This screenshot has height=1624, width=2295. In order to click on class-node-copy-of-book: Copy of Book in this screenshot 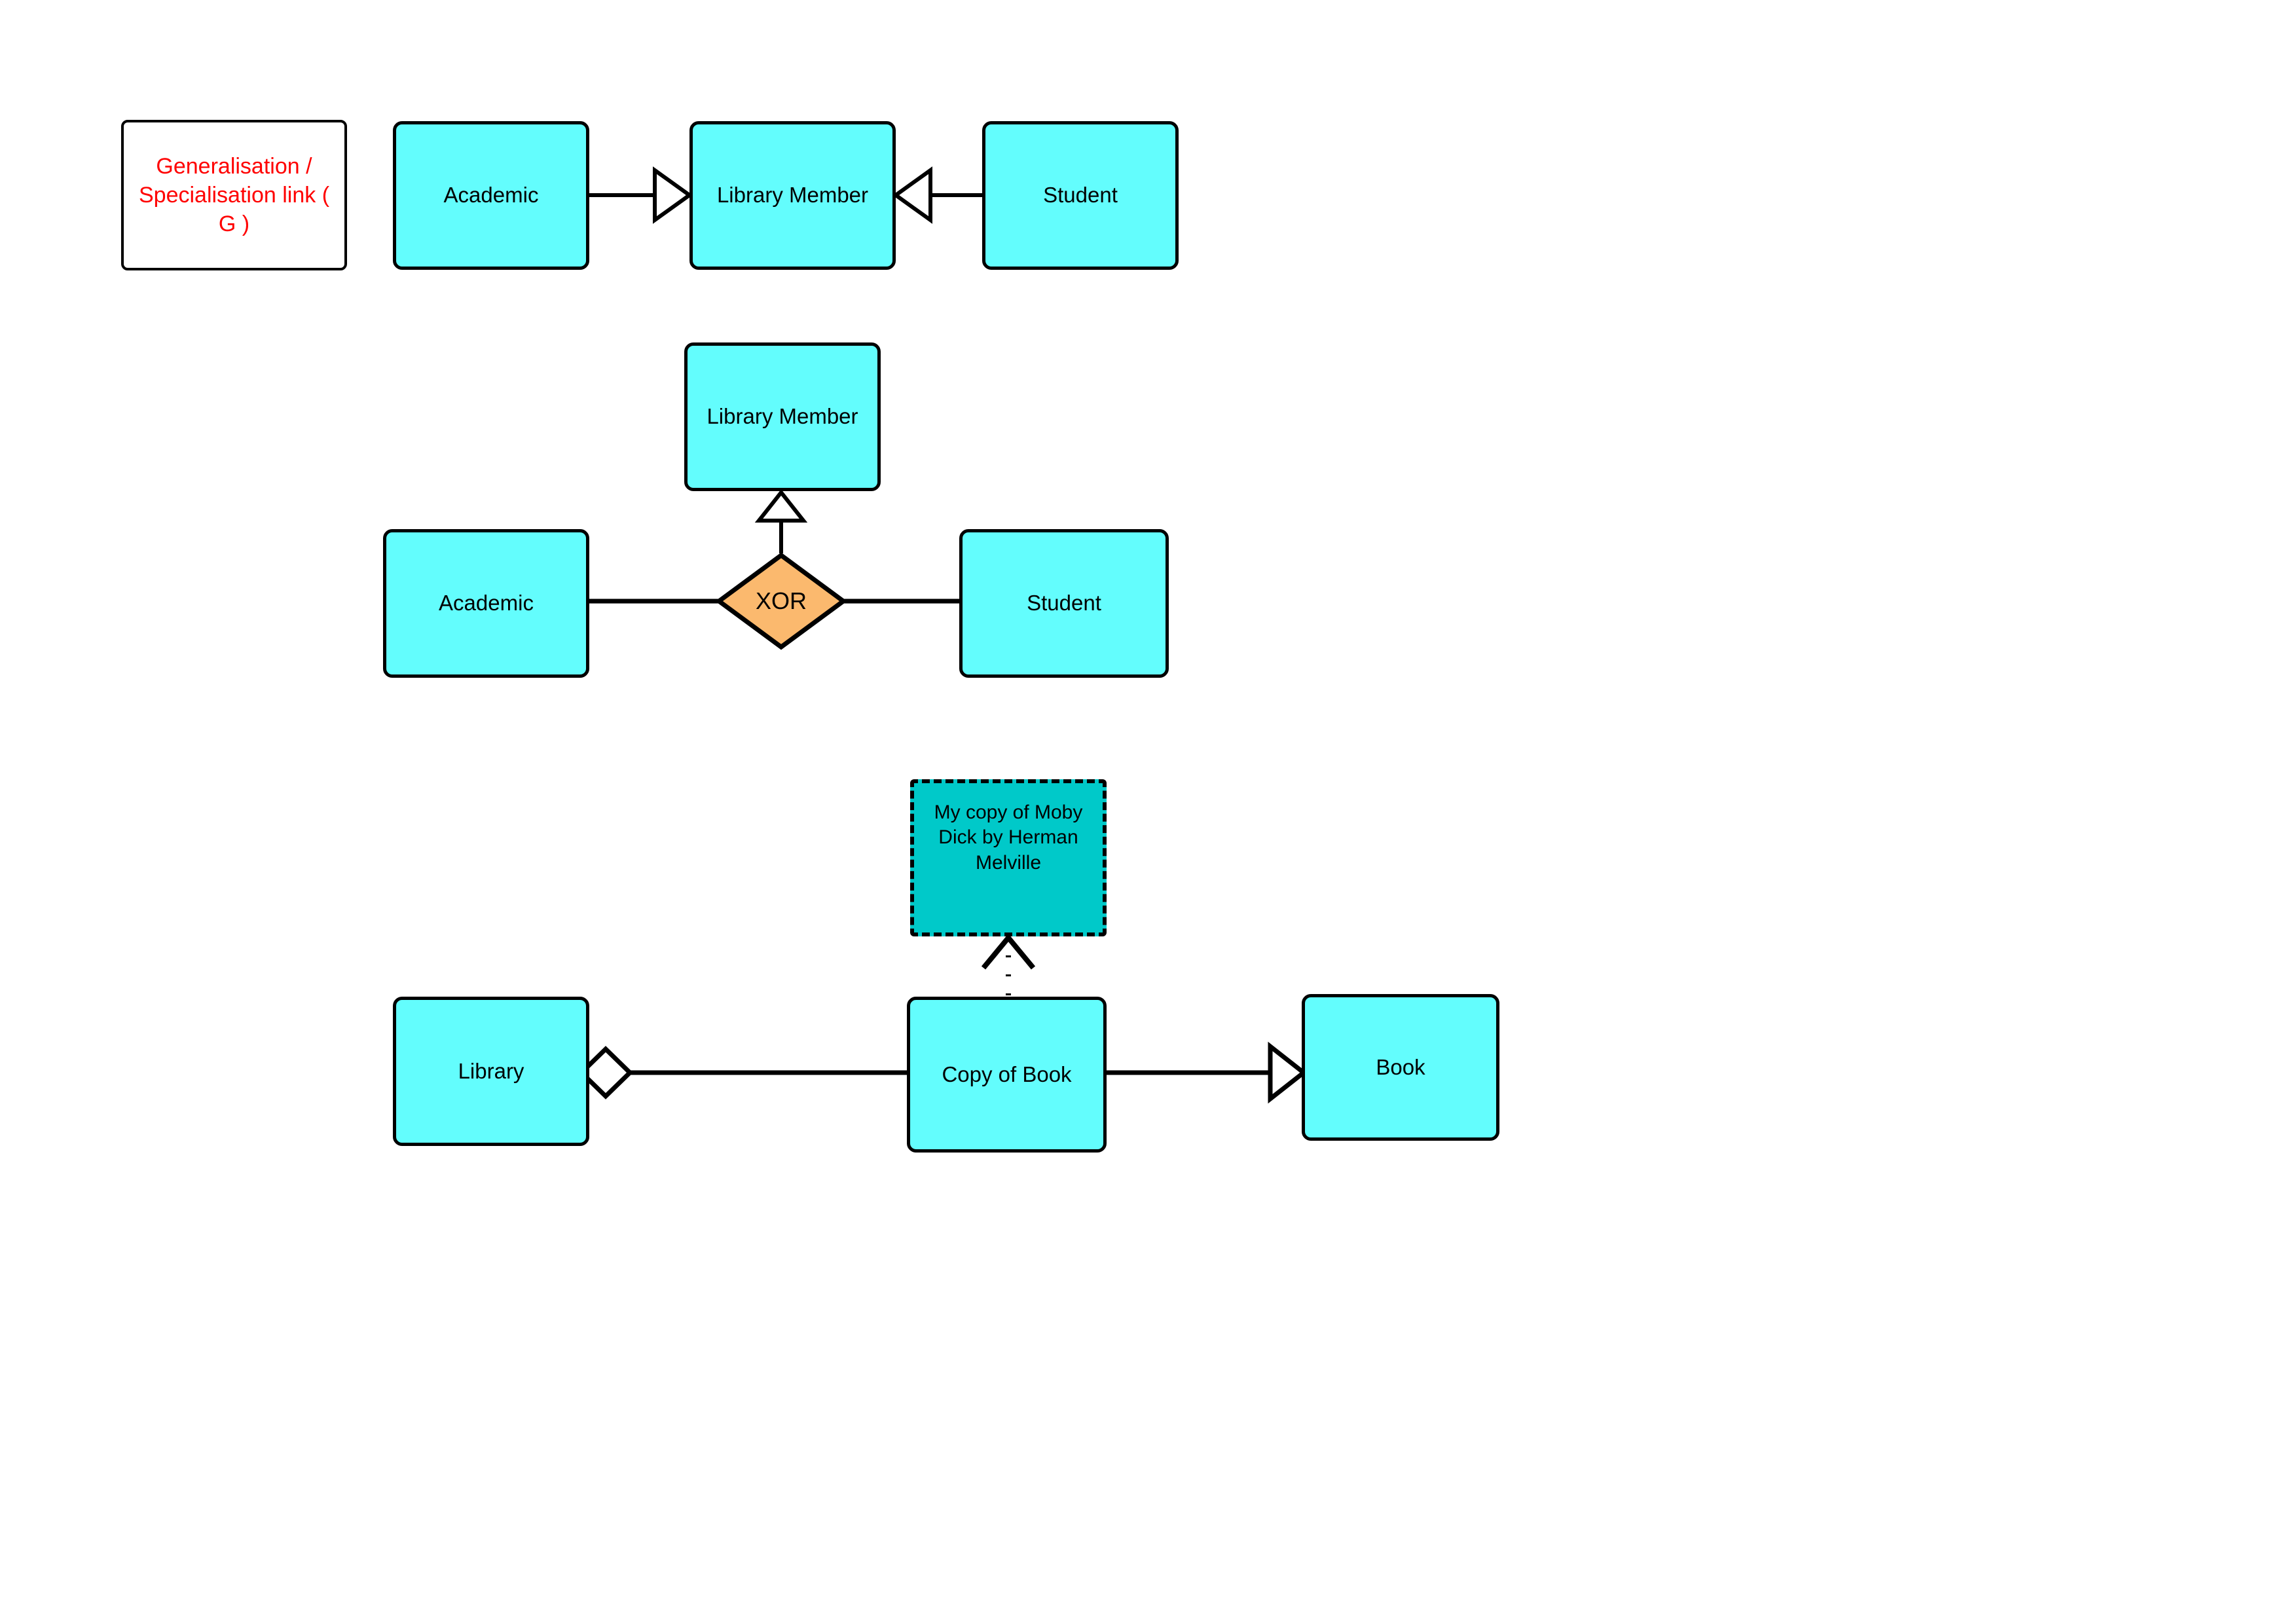, I will do `click(1007, 1075)`.